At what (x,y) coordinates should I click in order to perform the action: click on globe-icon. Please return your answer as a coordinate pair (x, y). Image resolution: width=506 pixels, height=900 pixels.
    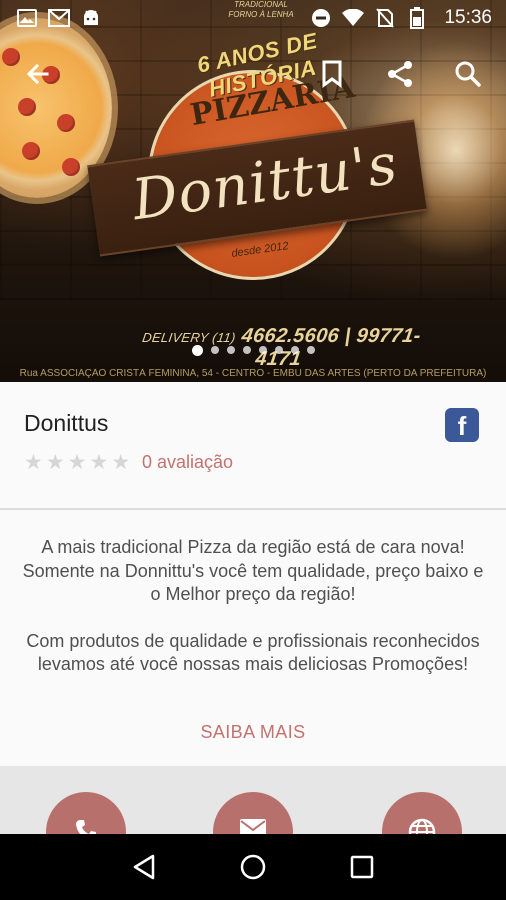
    Looking at the image, I should click on (422, 826).